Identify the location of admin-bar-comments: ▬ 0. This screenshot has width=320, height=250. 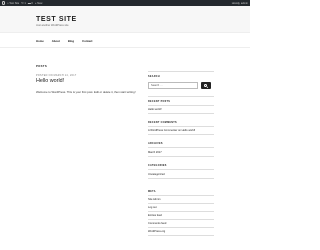
(30, 3).